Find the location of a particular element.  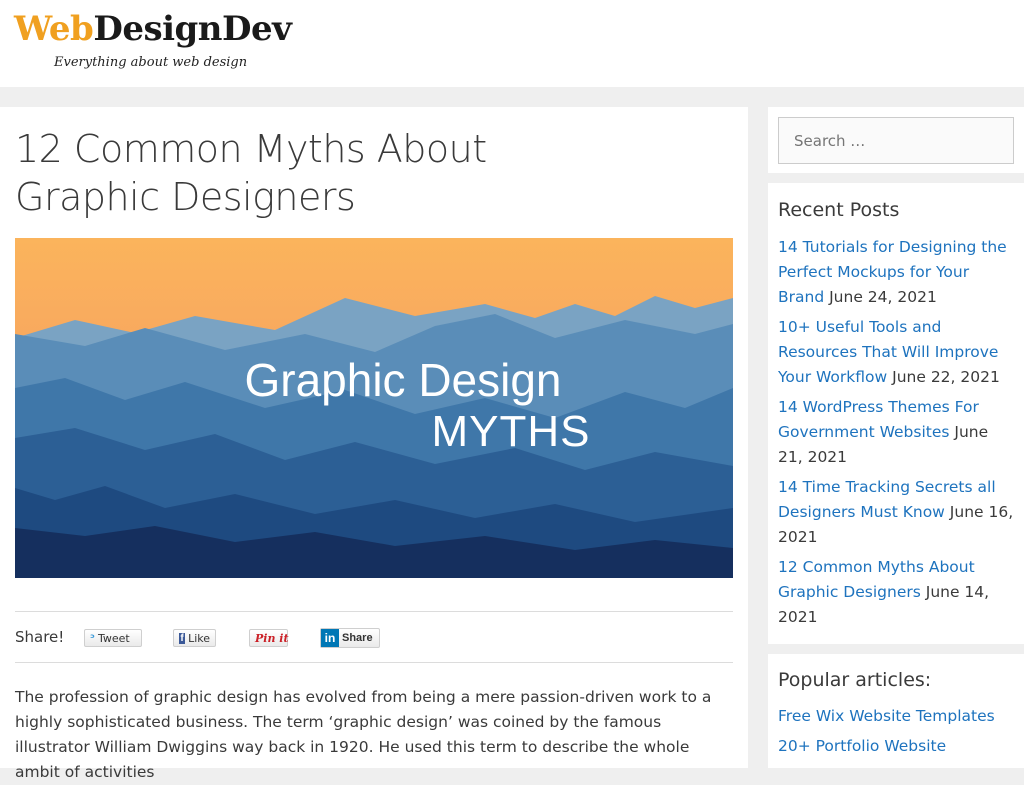

popular-article-item: 20+ Portfolio Website is located at coordinates (896, 746).